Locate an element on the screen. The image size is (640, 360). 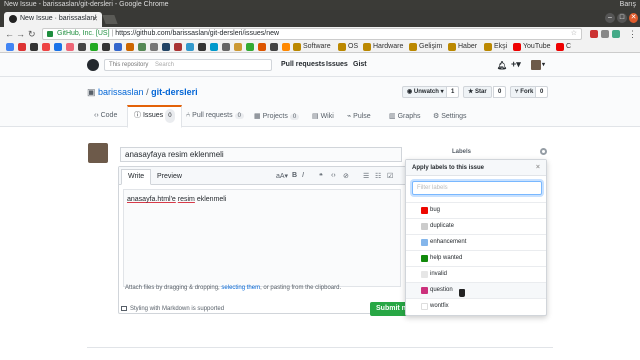
task-list-icon: ☑ is located at coordinates (390, 176).